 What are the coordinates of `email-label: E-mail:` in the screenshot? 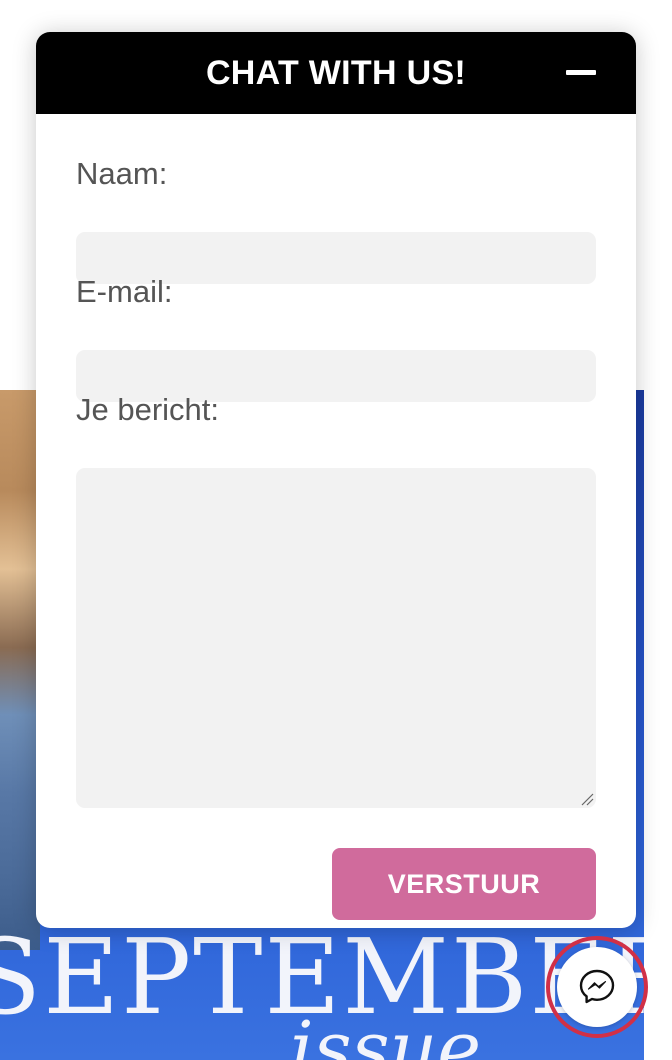 It's located at (124, 291).